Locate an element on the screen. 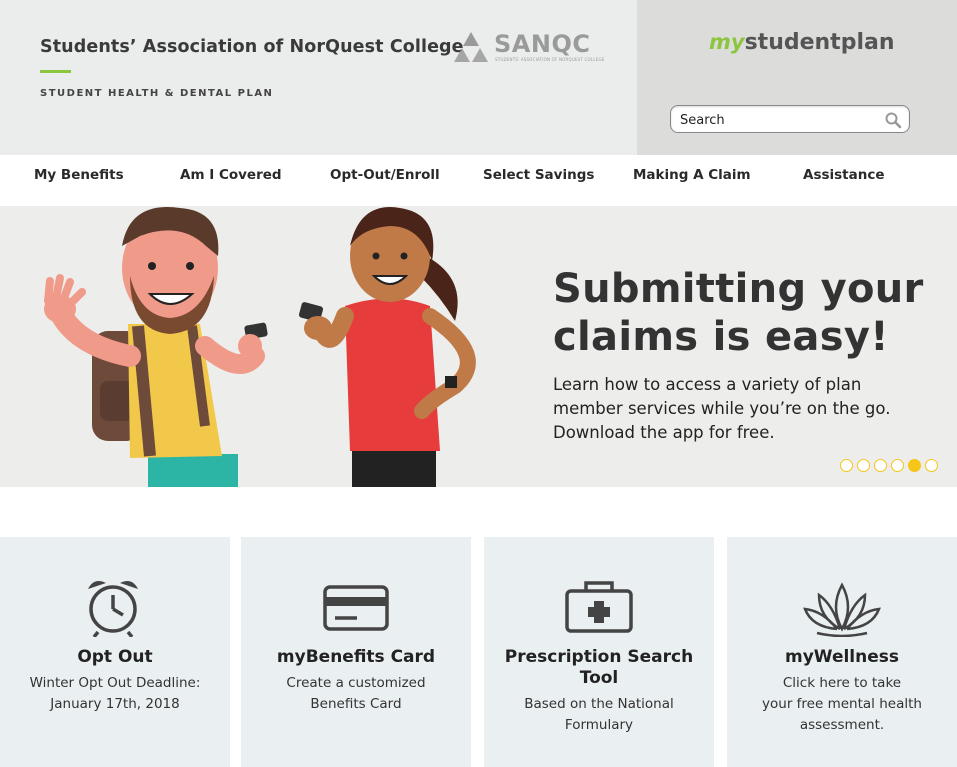  card-desc-line-1: Winter Opt Out Deadline: is located at coordinates (115, 683).